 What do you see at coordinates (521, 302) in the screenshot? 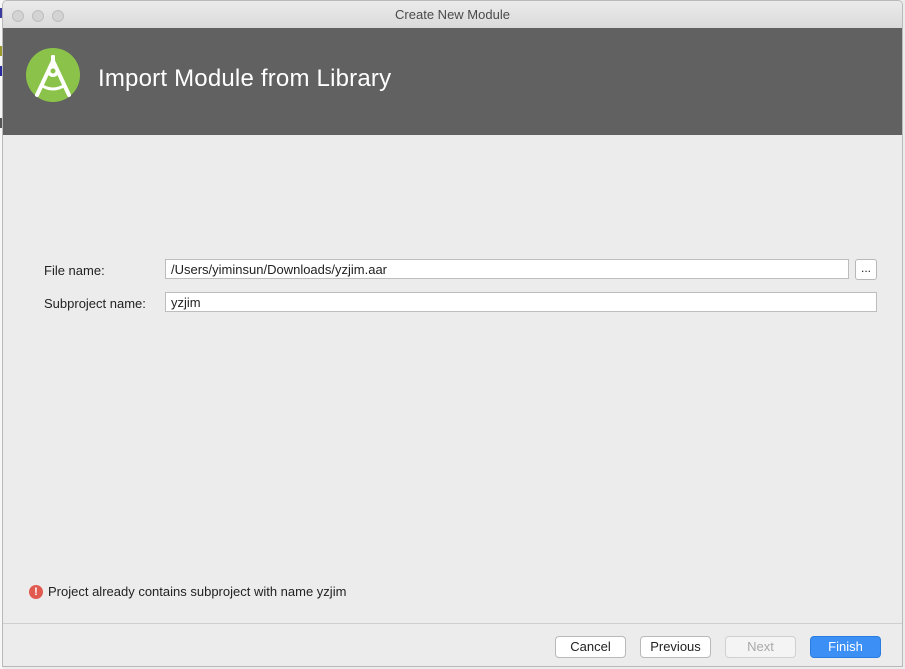
I see `subproject-name-field` at bounding box center [521, 302].